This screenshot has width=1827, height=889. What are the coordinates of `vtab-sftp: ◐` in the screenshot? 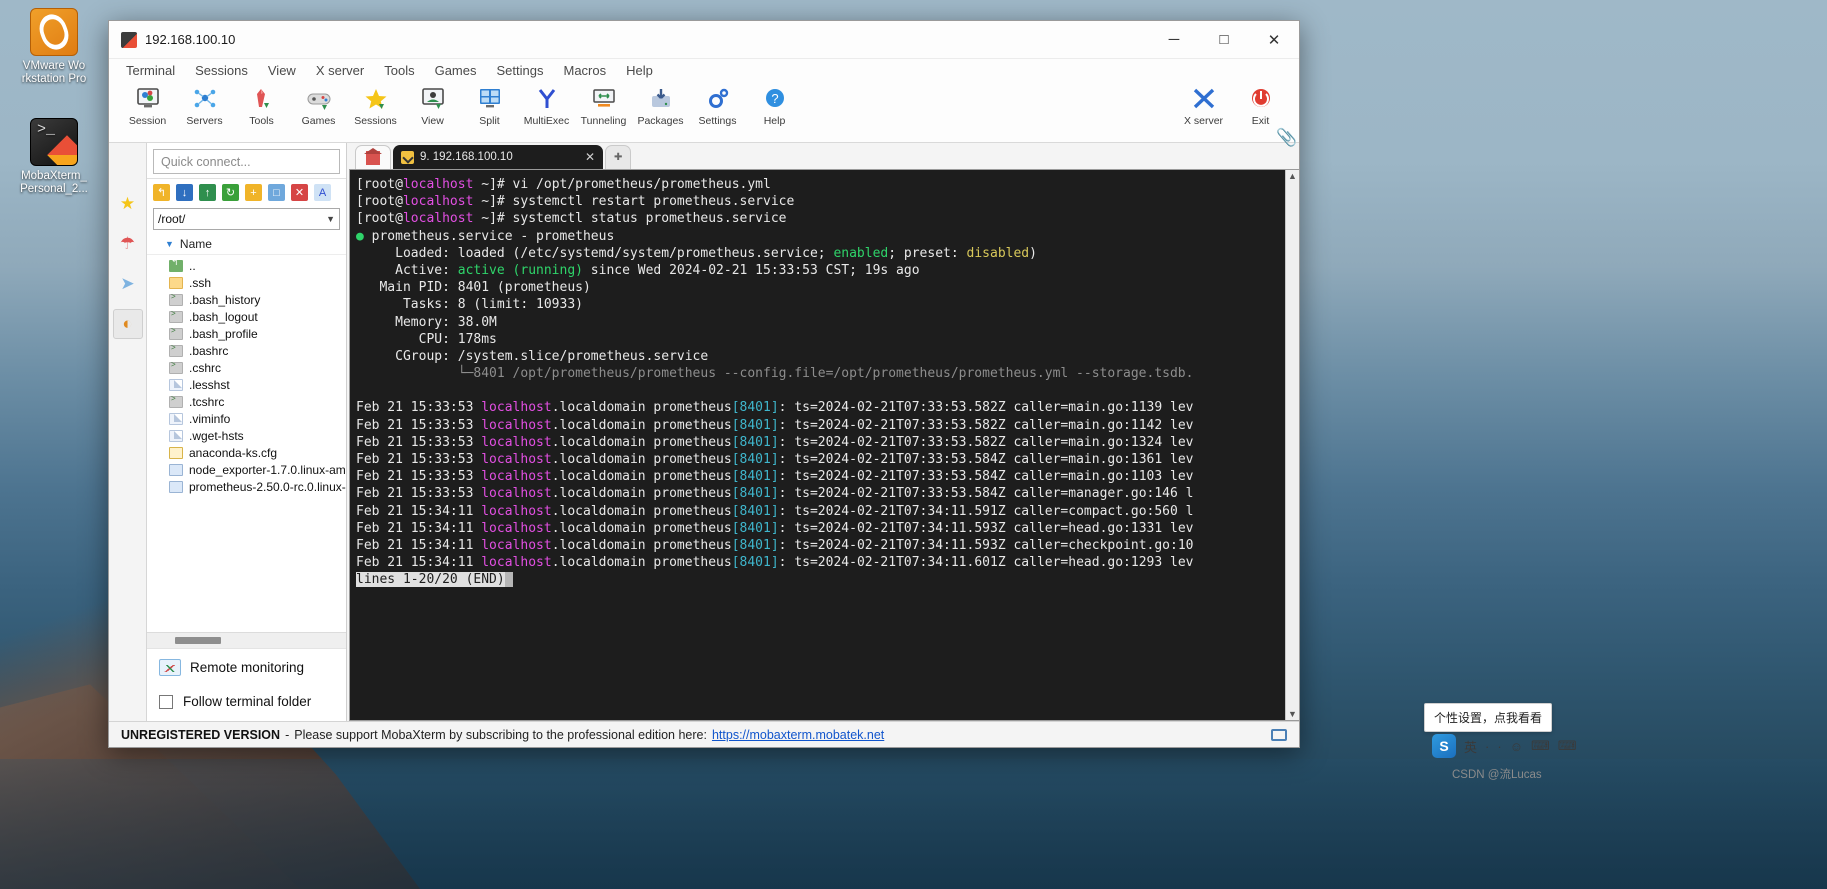 It's located at (127, 324).